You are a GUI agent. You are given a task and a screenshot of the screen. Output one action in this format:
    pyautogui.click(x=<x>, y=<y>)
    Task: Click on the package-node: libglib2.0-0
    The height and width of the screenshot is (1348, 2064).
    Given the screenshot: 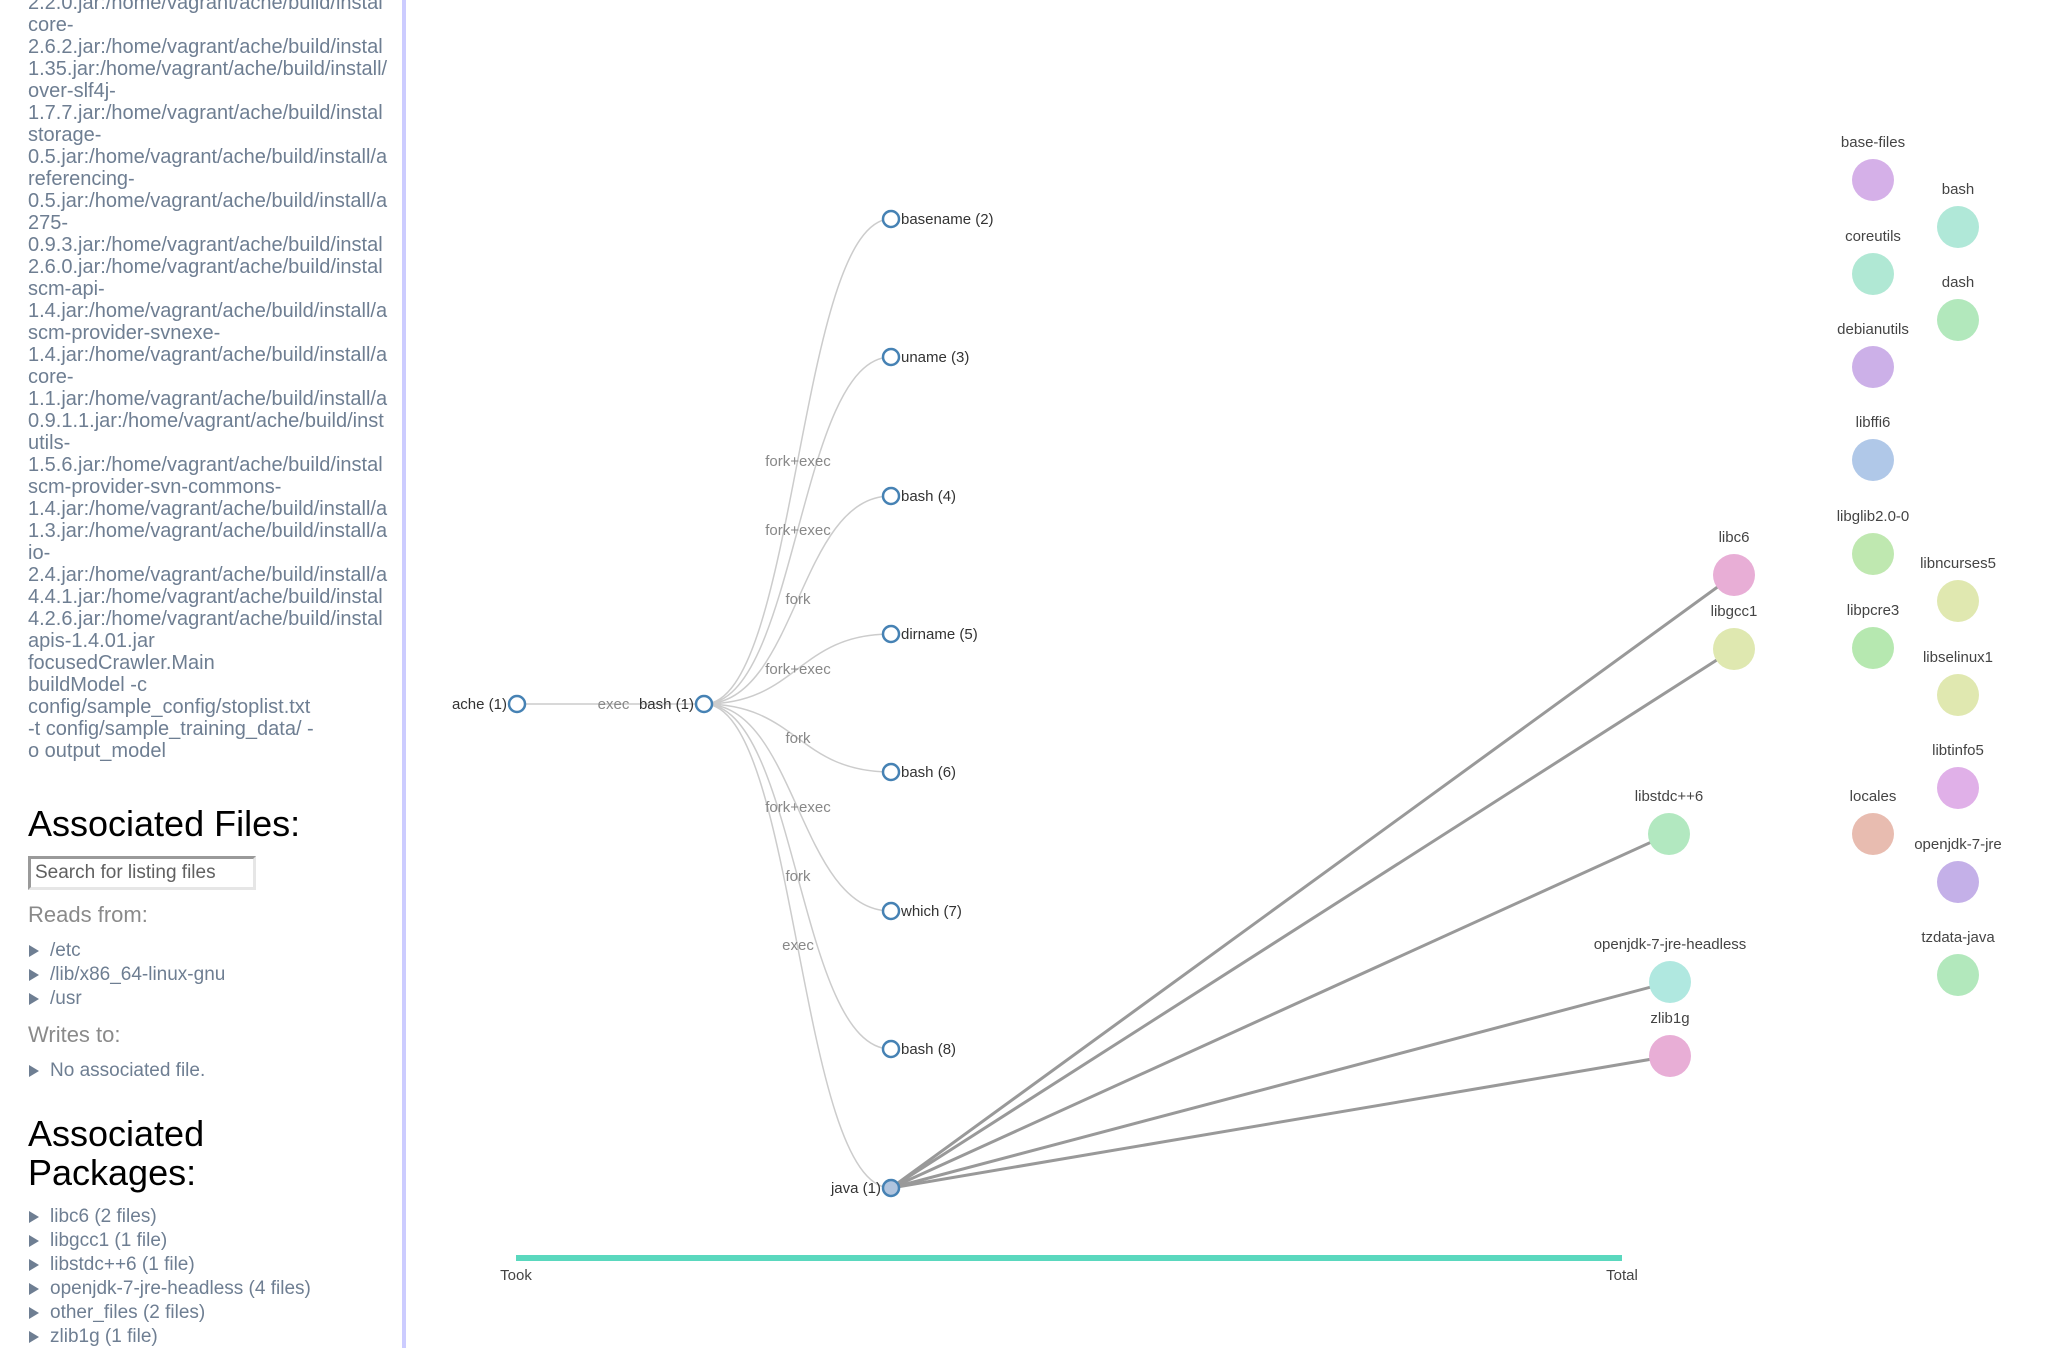 What is the action you would take?
    pyautogui.click(x=1873, y=541)
    